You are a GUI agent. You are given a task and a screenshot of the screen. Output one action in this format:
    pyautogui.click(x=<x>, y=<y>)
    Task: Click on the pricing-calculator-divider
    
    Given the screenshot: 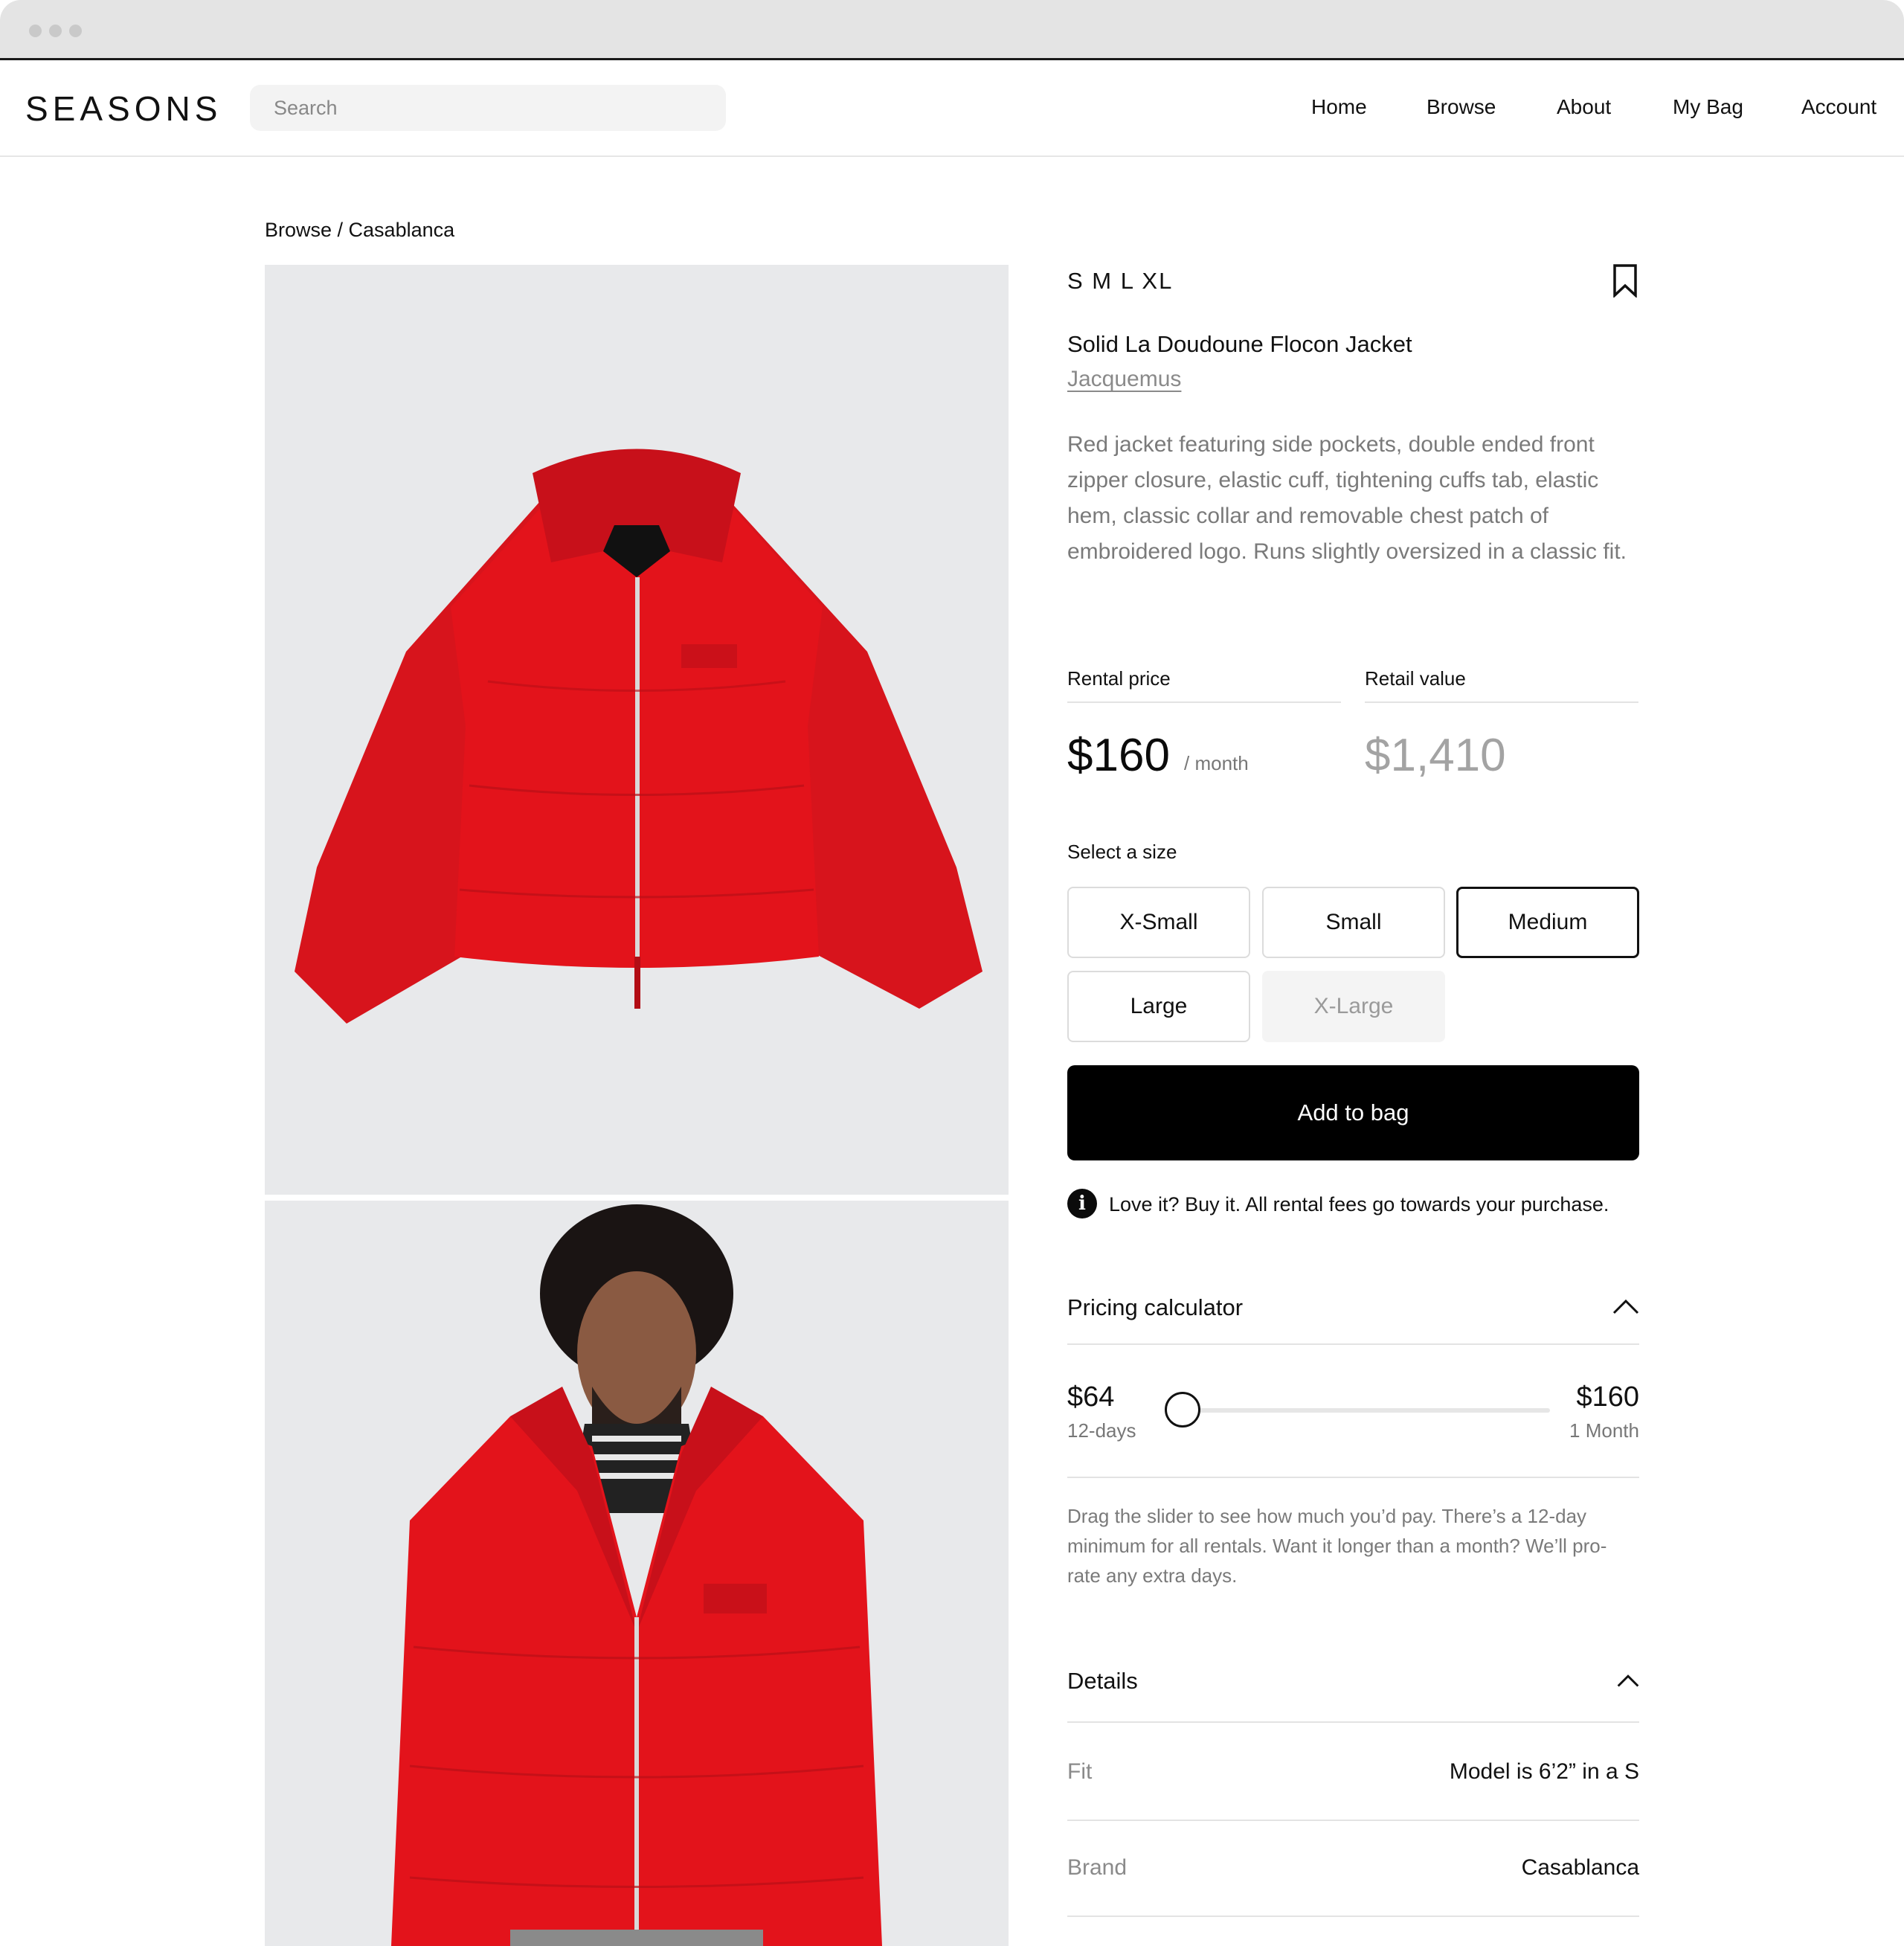 What is the action you would take?
    pyautogui.click(x=1353, y=1344)
    